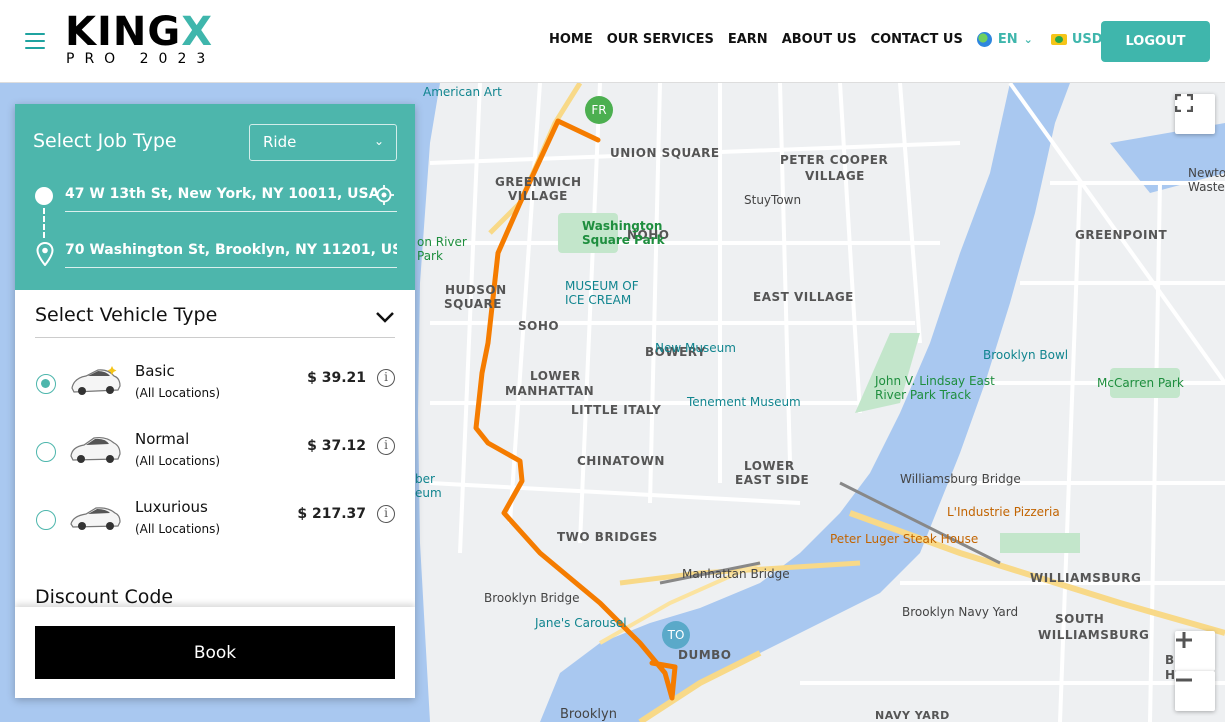 The image size is (1225, 722). Describe the element at coordinates (803, 297) in the screenshot. I see `map-label: EAST VILLAGE` at that location.